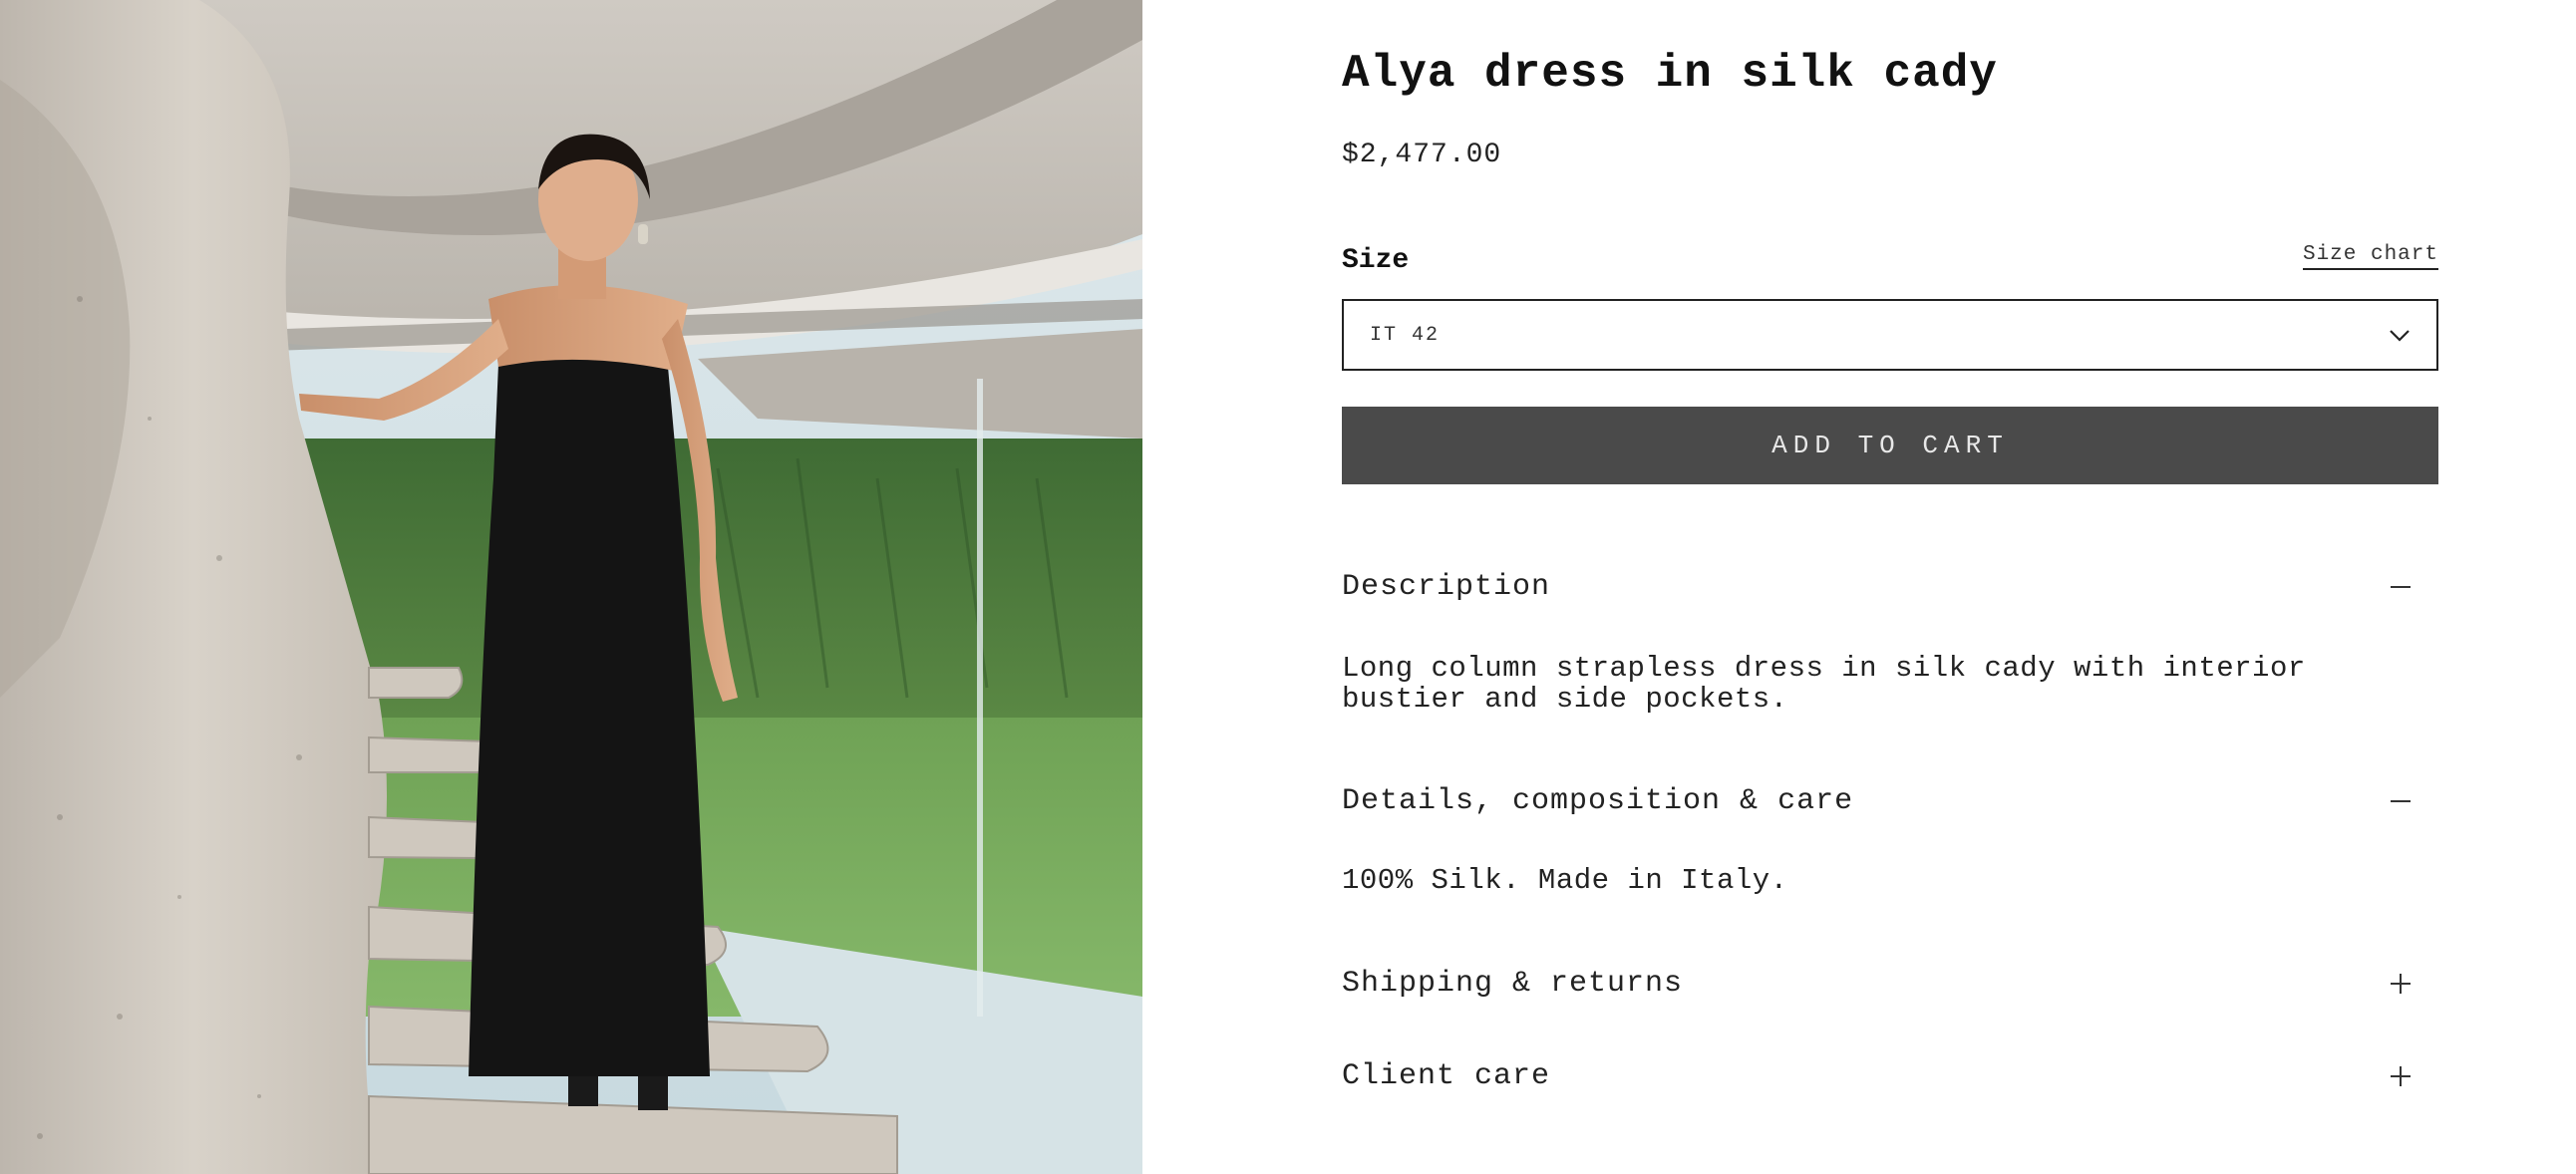 This screenshot has height=1174, width=2576. Describe the element at coordinates (1890, 1076) in the screenshot. I see `accordion-client-care-header: Client care` at that location.